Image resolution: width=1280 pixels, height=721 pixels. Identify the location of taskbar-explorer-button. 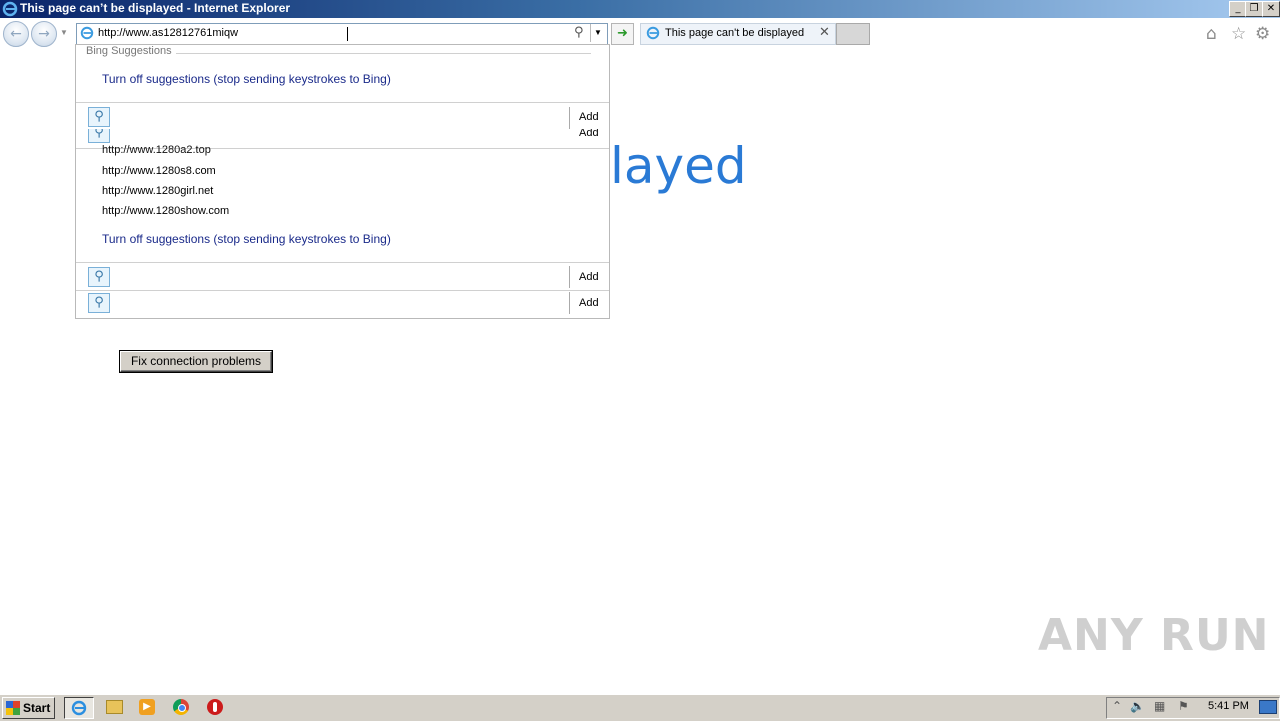
(114, 707).